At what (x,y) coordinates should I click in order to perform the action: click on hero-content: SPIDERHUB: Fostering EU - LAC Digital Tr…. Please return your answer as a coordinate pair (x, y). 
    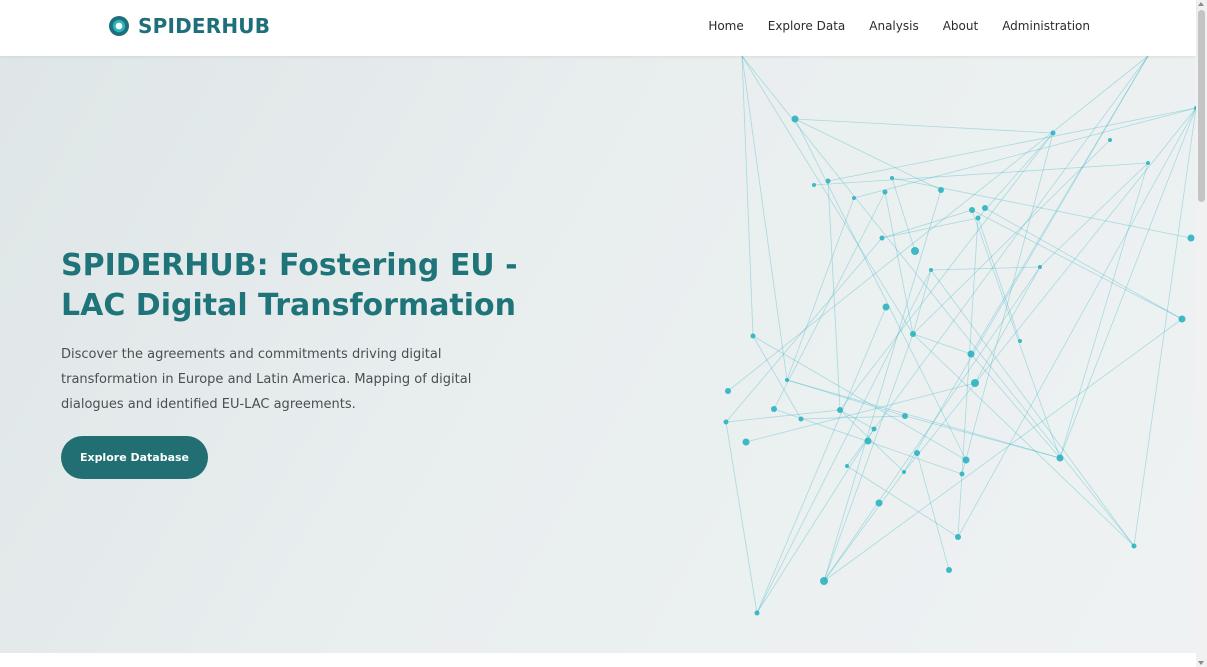
    Looking at the image, I should click on (291, 331).